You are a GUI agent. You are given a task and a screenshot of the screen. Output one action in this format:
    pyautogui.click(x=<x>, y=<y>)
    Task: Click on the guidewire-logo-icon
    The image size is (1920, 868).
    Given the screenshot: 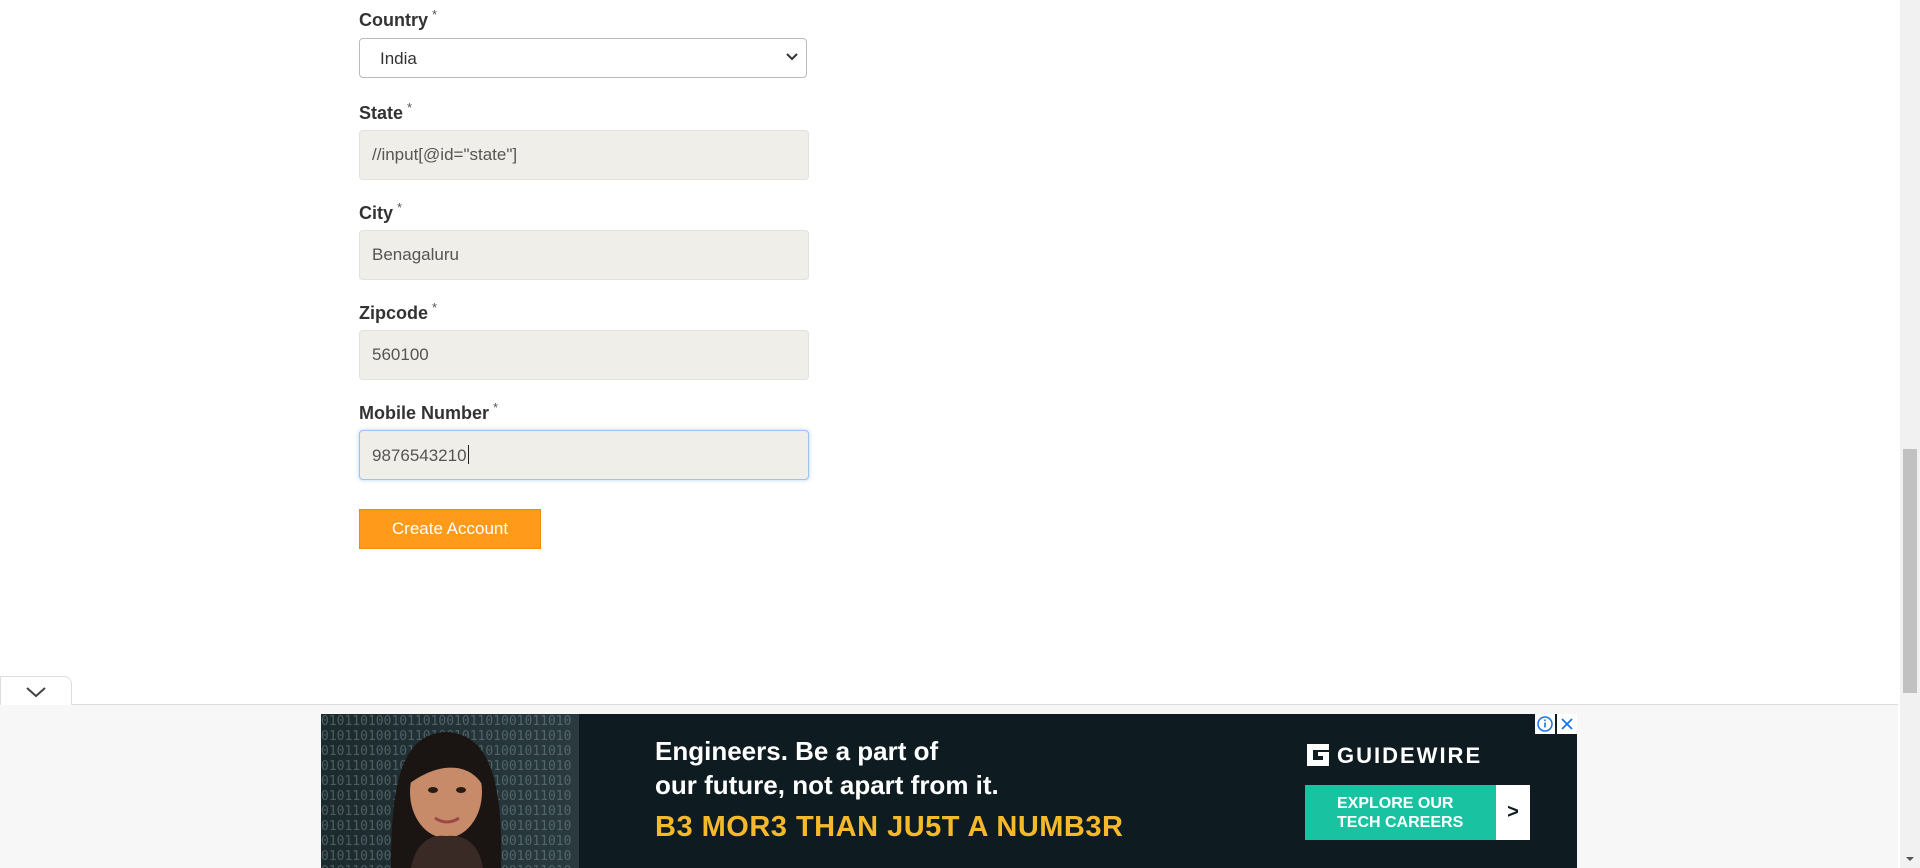 What is the action you would take?
    pyautogui.click(x=1318, y=755)
    